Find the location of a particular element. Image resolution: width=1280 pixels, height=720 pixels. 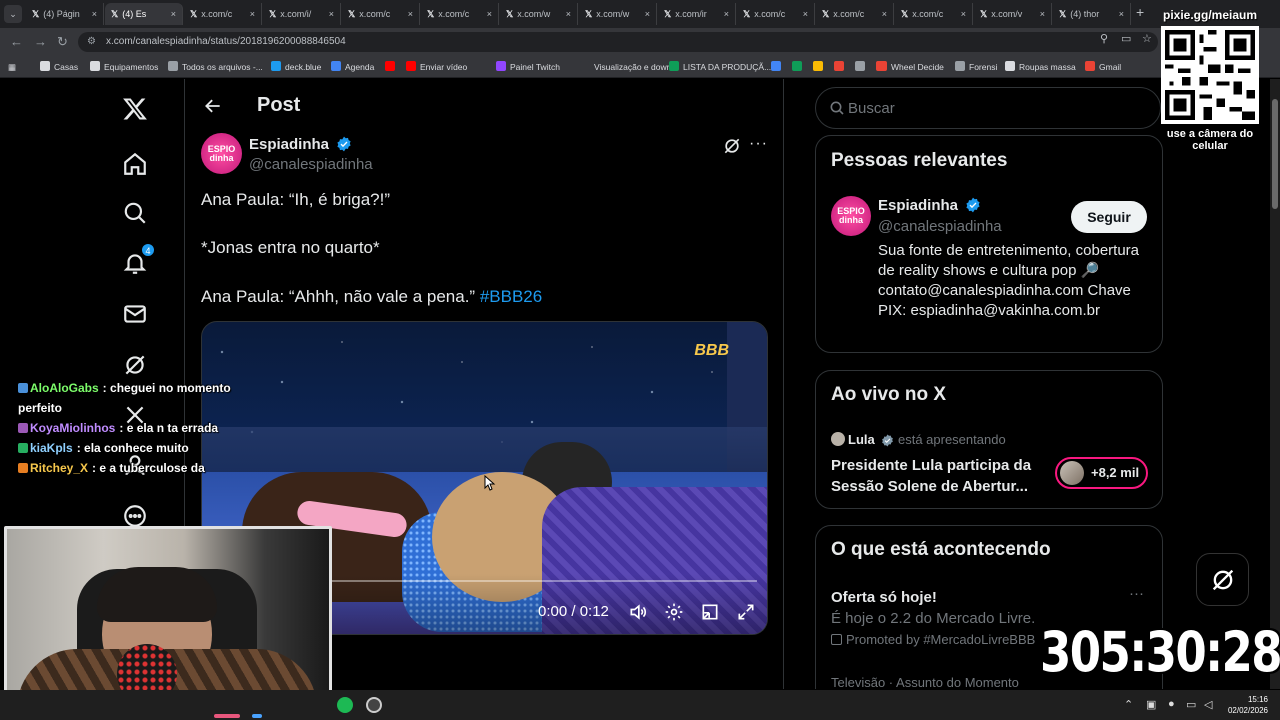

site-info-icon: ⚙ is located at coordinates (91, 42).